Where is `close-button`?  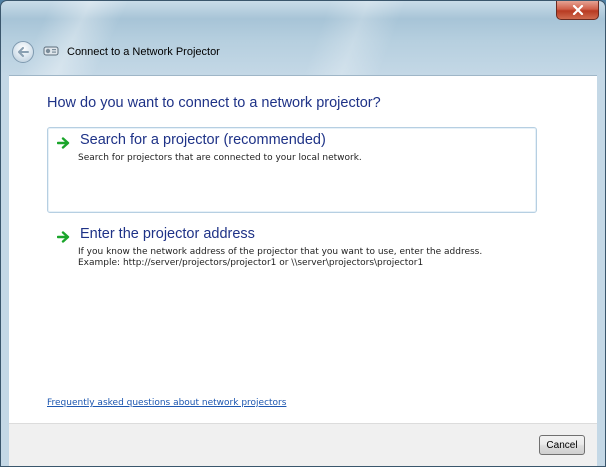
close-button is located at coordinates (577, 10).